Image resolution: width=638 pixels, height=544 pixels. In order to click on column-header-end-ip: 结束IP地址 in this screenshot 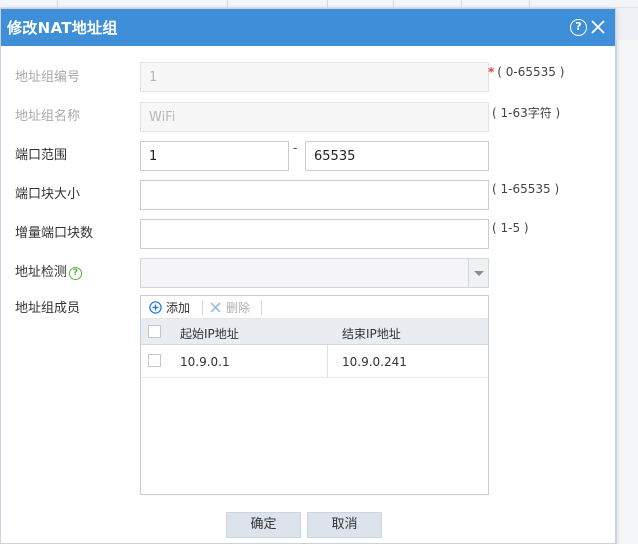, I will do `click(371, 334)`.